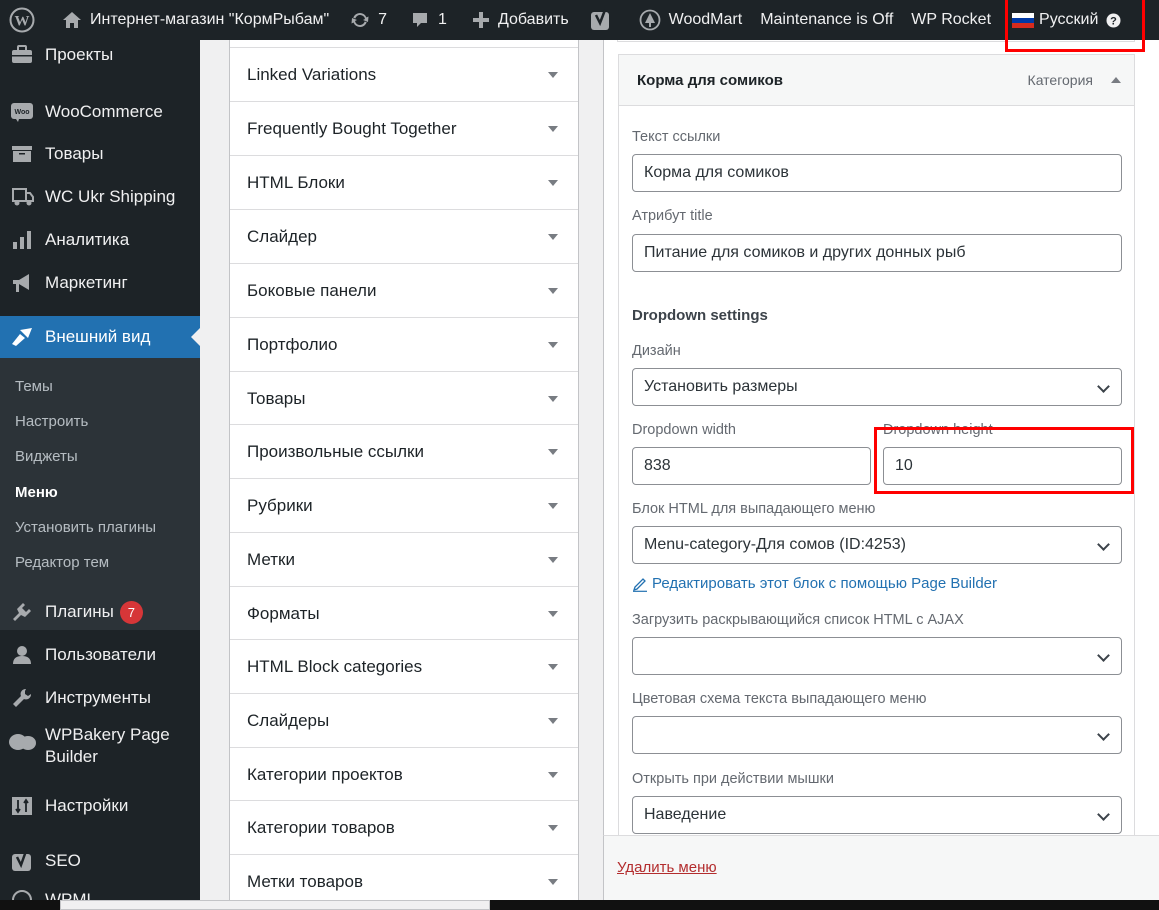  Describe the element at coordinates (312, 290) in the screenshot. I see `accordion-section-title: Боковые панели` at that location.